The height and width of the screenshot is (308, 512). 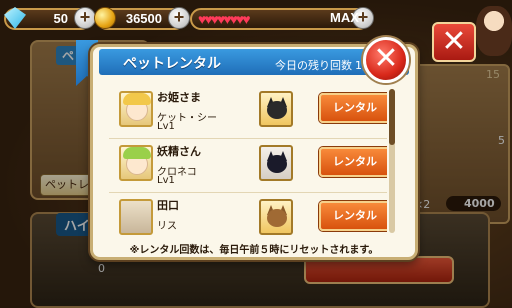 What do you see at coordinates (85, 18) in the screenshot?
I see `add-gems-plus-icon: +` at bounding box center [85, 18].